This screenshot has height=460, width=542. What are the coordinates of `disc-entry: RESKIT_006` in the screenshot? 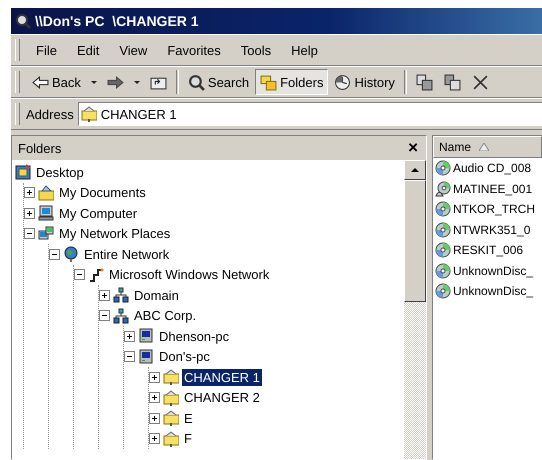 It's located at (487, 250).